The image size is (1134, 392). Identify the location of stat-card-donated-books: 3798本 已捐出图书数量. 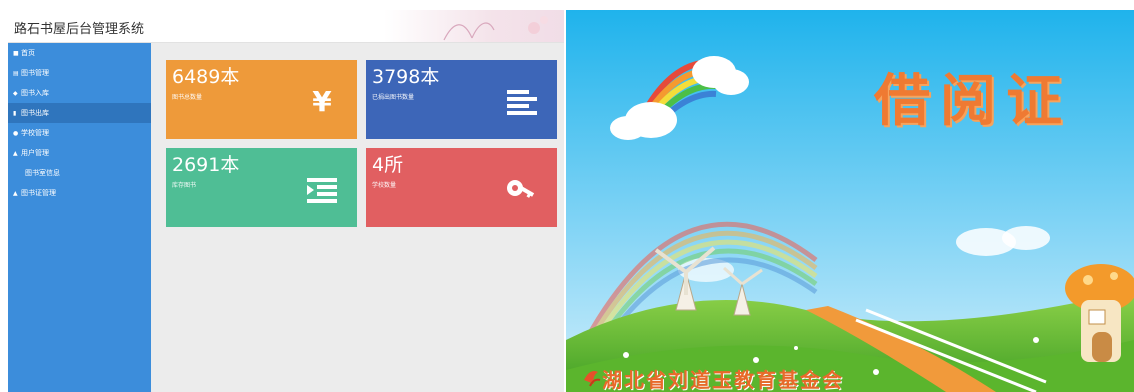
(461, 99).